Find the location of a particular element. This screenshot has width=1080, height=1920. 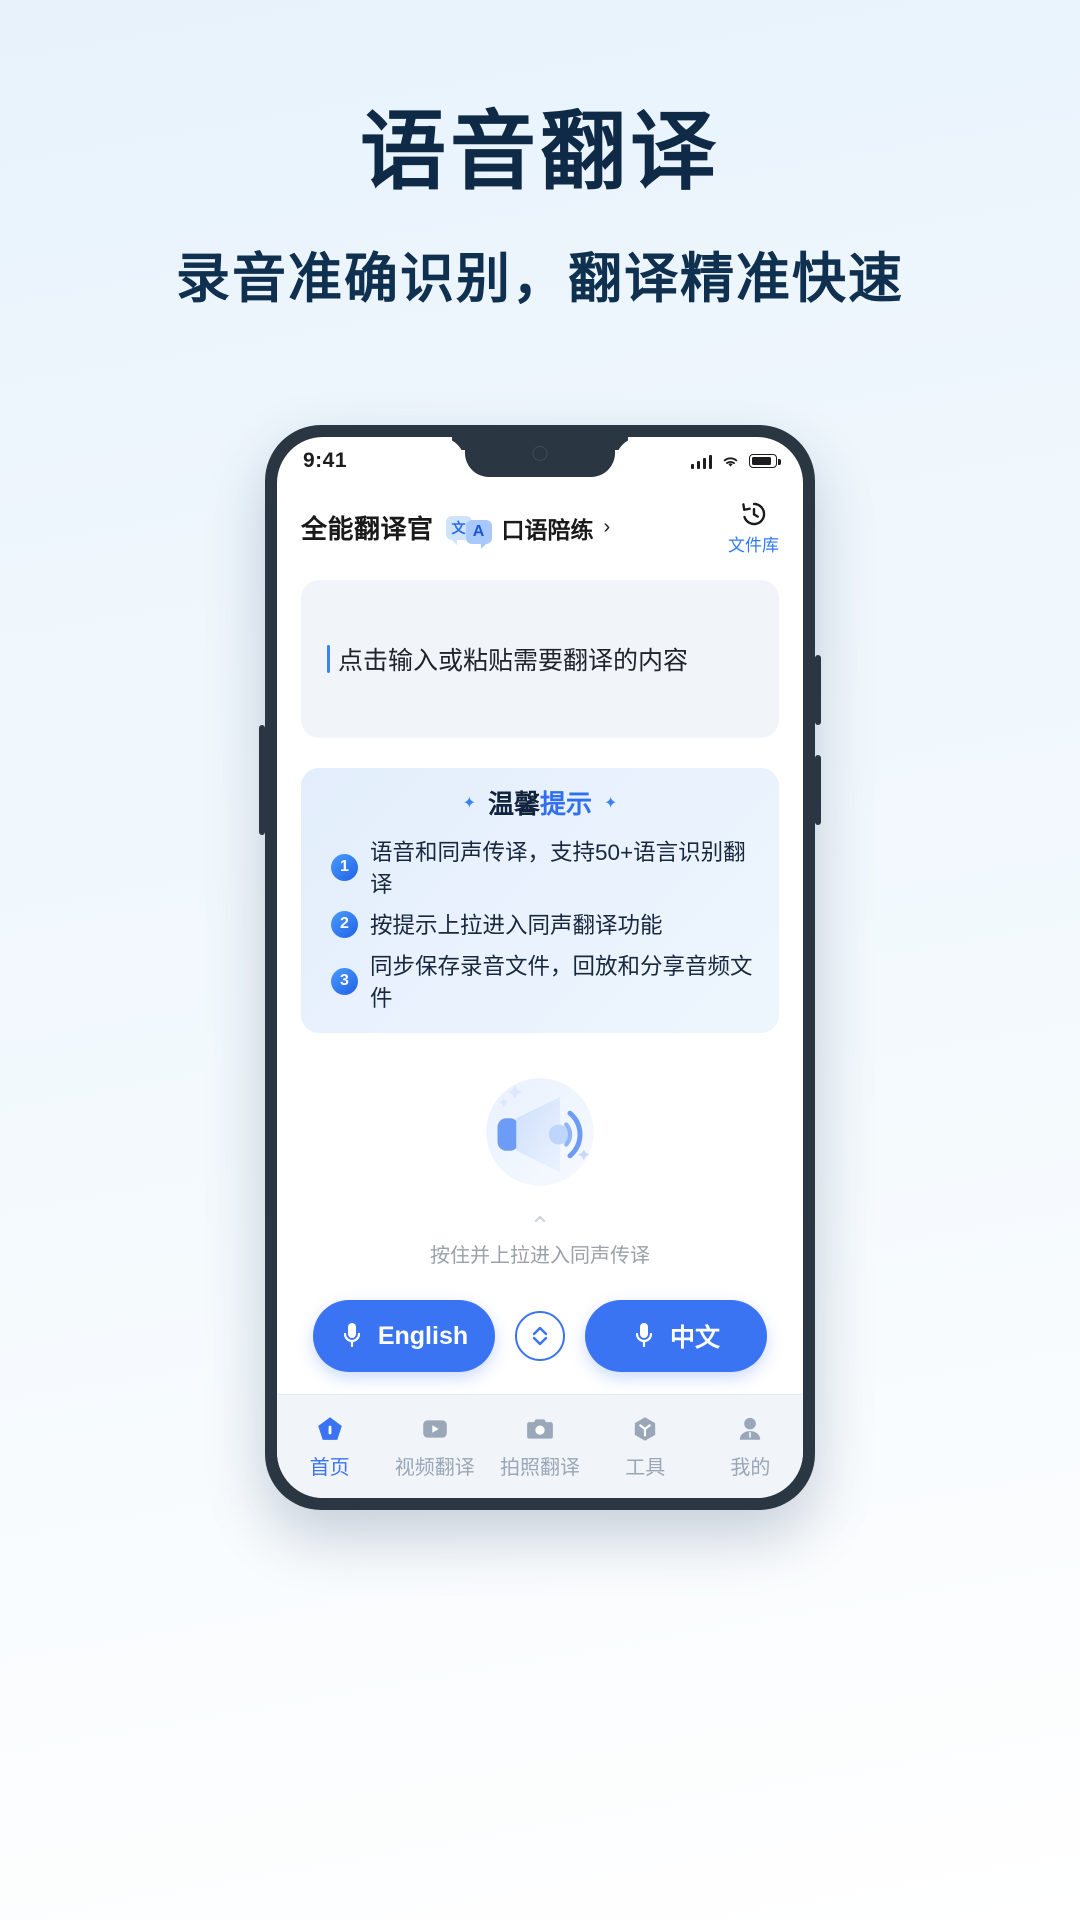

tab-home-label: 首页 is located at coordinates (329, 1467).